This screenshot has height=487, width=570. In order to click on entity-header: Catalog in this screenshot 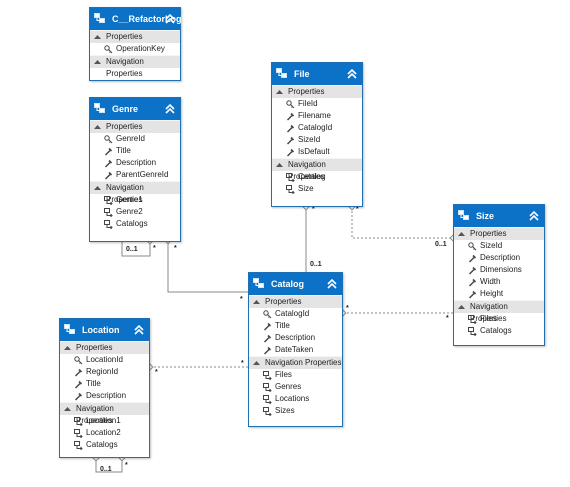, I will do `click(295, 284)`.